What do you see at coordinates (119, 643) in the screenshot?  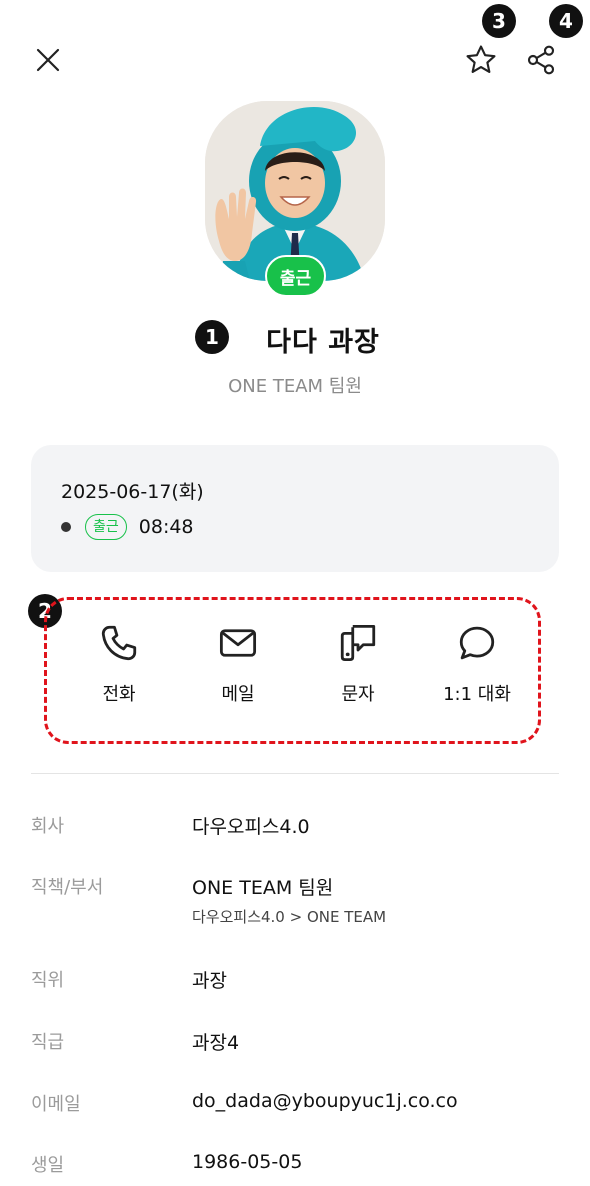 I see `phone-icon` at bounding box center [119, 643].